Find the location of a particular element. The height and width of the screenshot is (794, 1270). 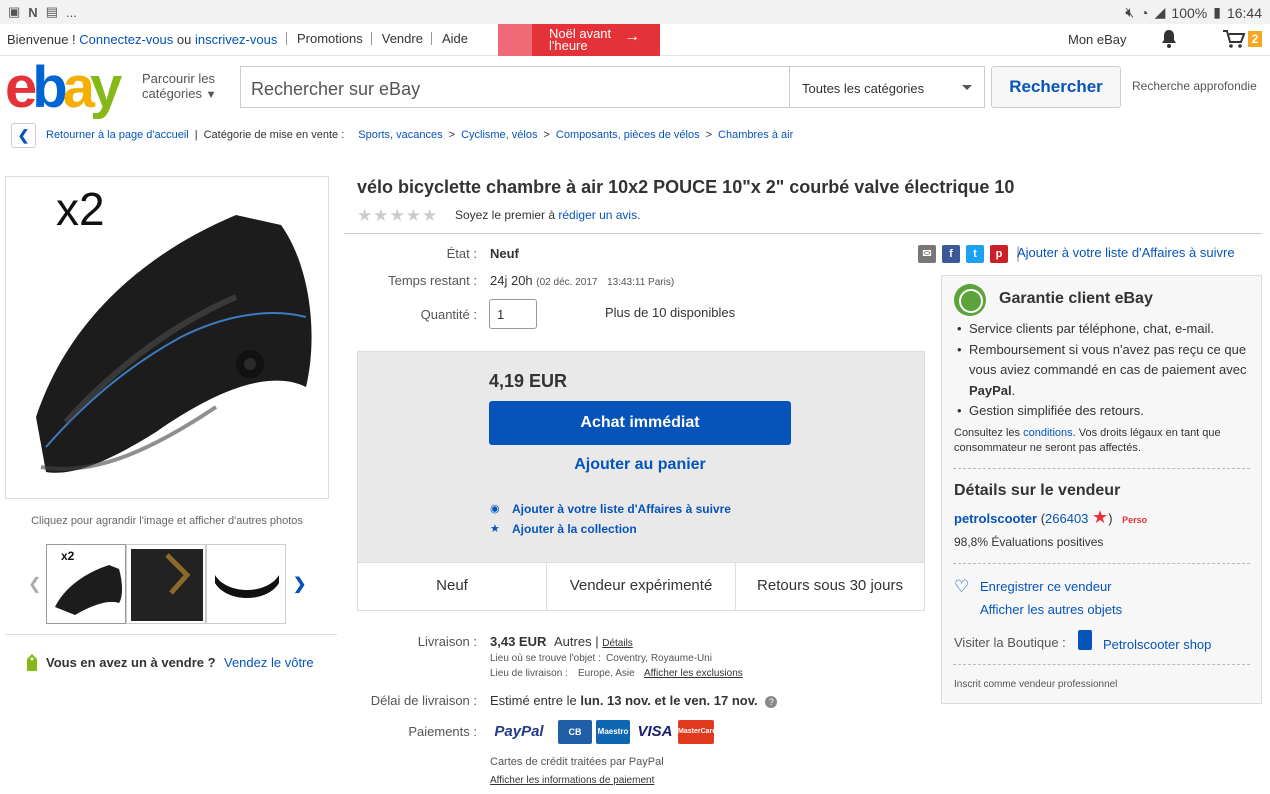

category-select: Toutes les catégories is located at coordinates (887, 87).